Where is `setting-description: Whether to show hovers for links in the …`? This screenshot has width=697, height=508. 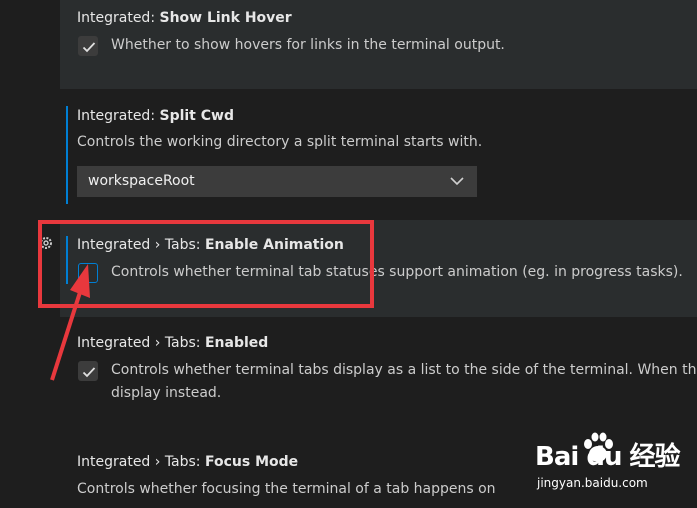 setting-description: Whether to show hovers for links in the … is located at coordinates (308, 45).